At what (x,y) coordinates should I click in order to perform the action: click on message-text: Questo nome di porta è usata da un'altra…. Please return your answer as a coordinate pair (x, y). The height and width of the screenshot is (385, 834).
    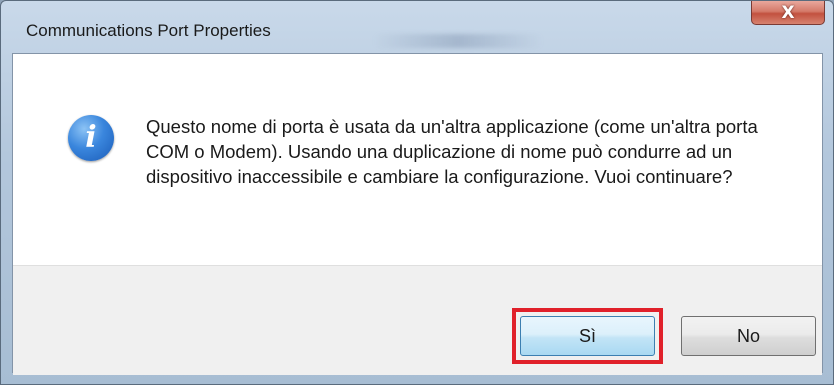
    Looking at the image, I should click on (452, 151).